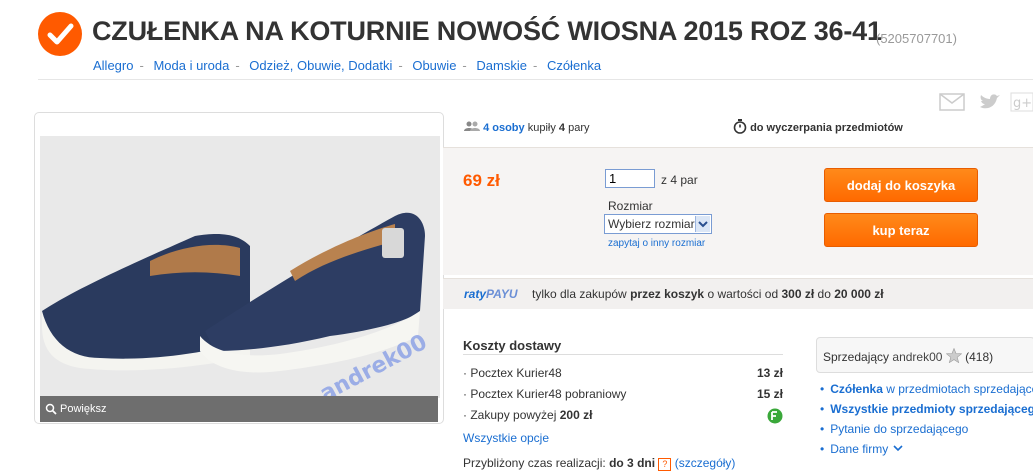 This screenshot has height=471, width=1033. Describe the element at coordinates (656, 243) in the screenshot. I see `ask-size-link: zapytaj o inny rozmiar` at that location.